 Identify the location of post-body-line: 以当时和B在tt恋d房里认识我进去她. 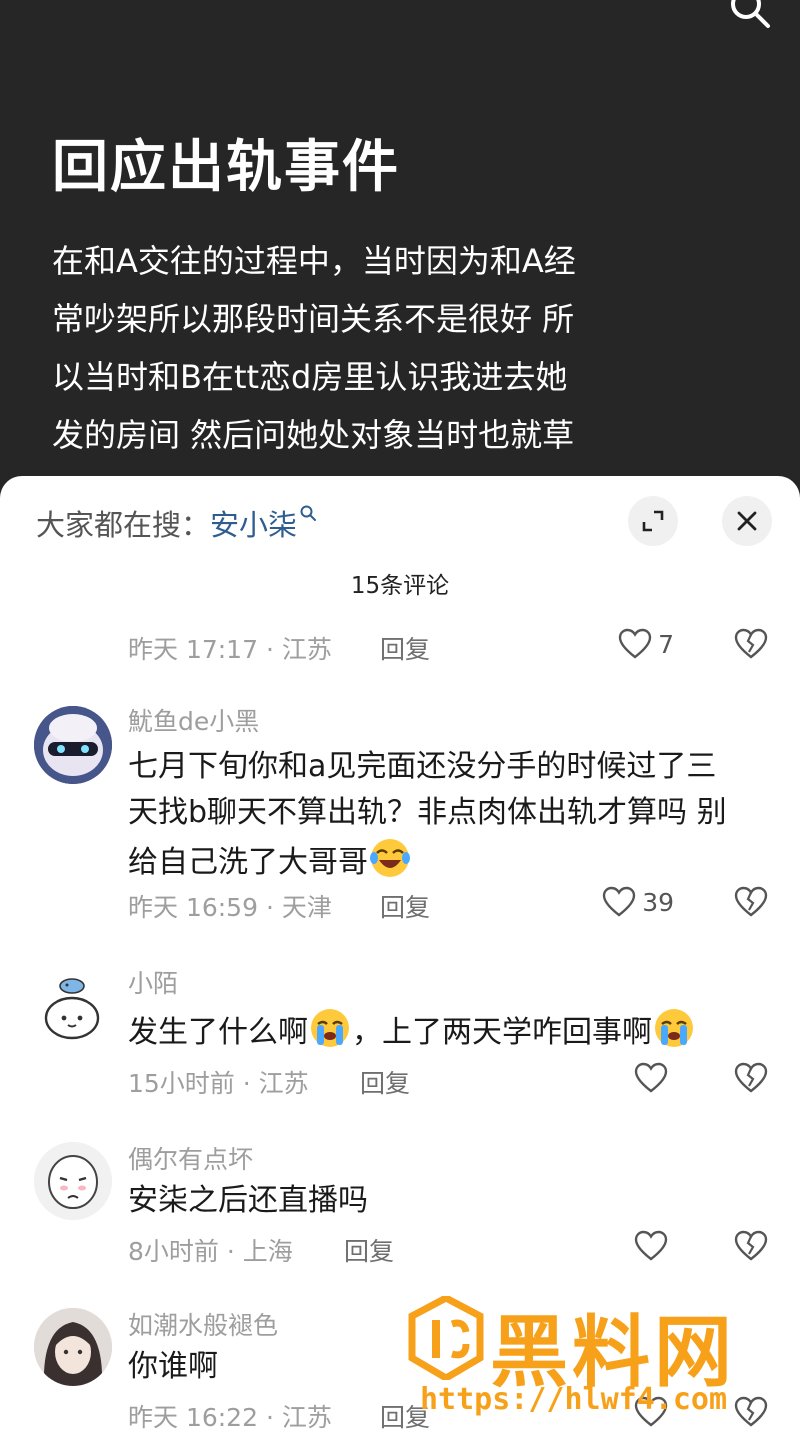
(310, 377).